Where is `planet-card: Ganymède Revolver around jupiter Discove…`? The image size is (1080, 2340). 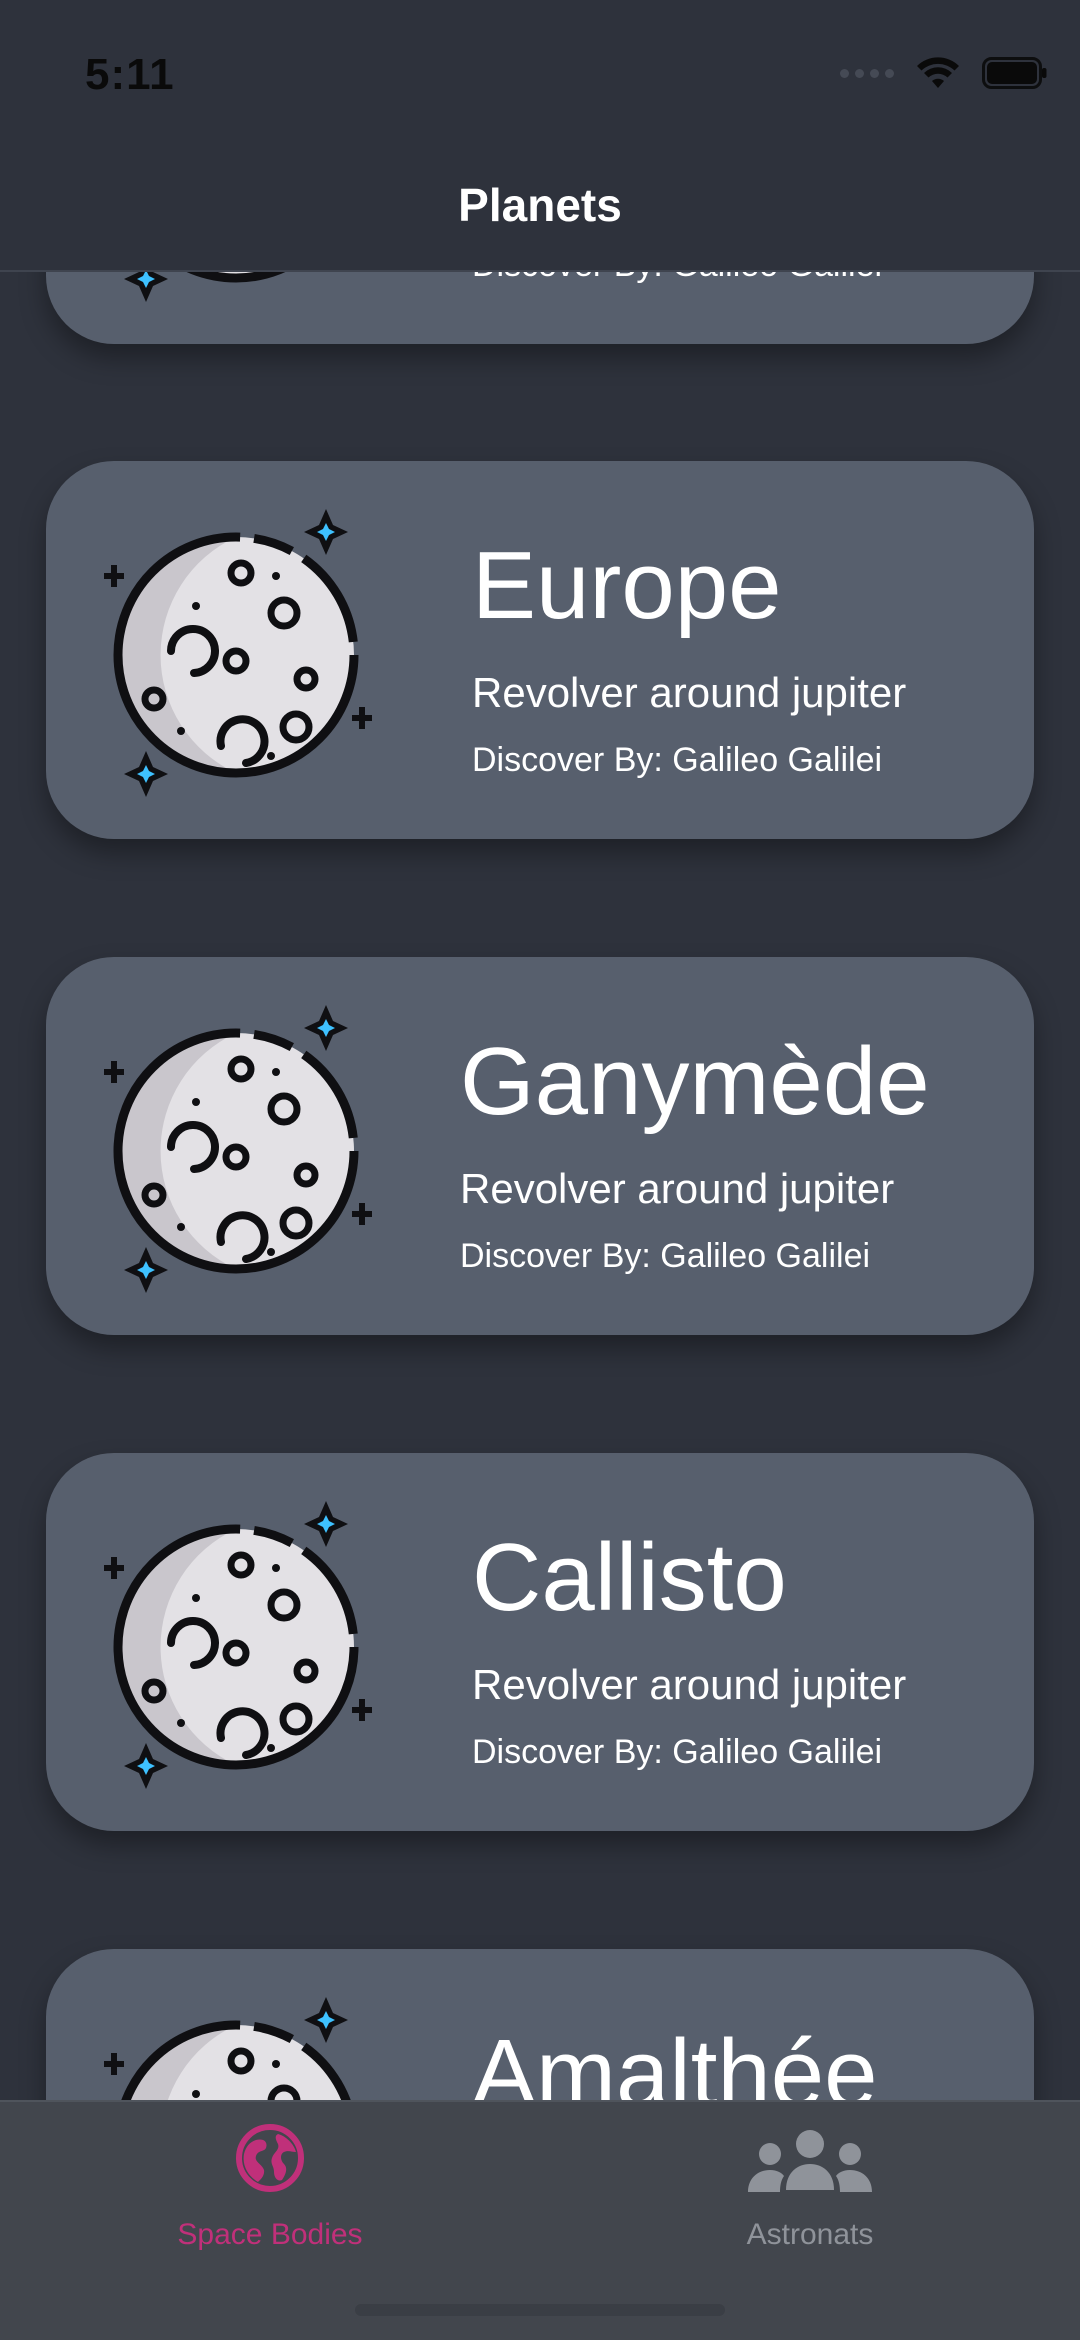
planet-card: Ganymède Revolver around jupiter Discove… is located at coordinates (540, 1146).